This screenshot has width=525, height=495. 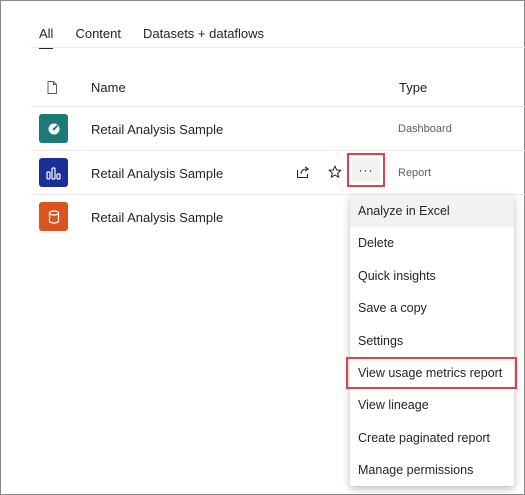 I want to click on row-type: Dashboard, so click(x=425, y=129).